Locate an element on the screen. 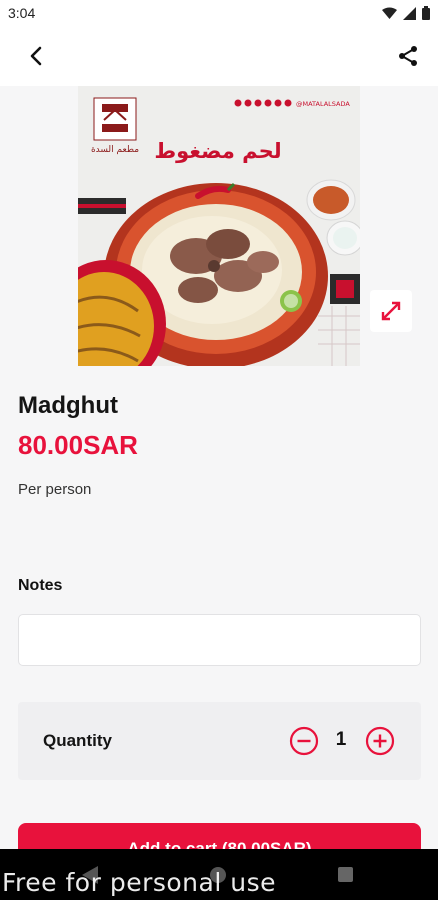 This screenshot has width=438, height=900. expand-icon is located at coordinates (391, 311).